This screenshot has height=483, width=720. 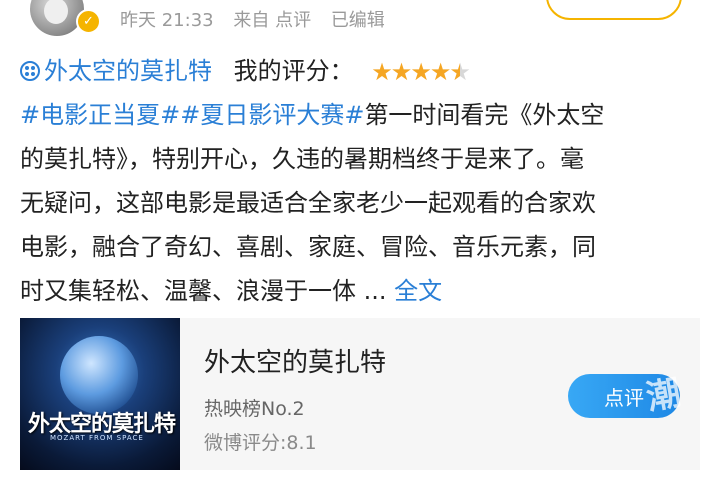 What do you see at coordinates (100, 115) in the screenshot?
I see `topic-link-summer-movie: #电影正当夏#` at bounding box center [100, 115].